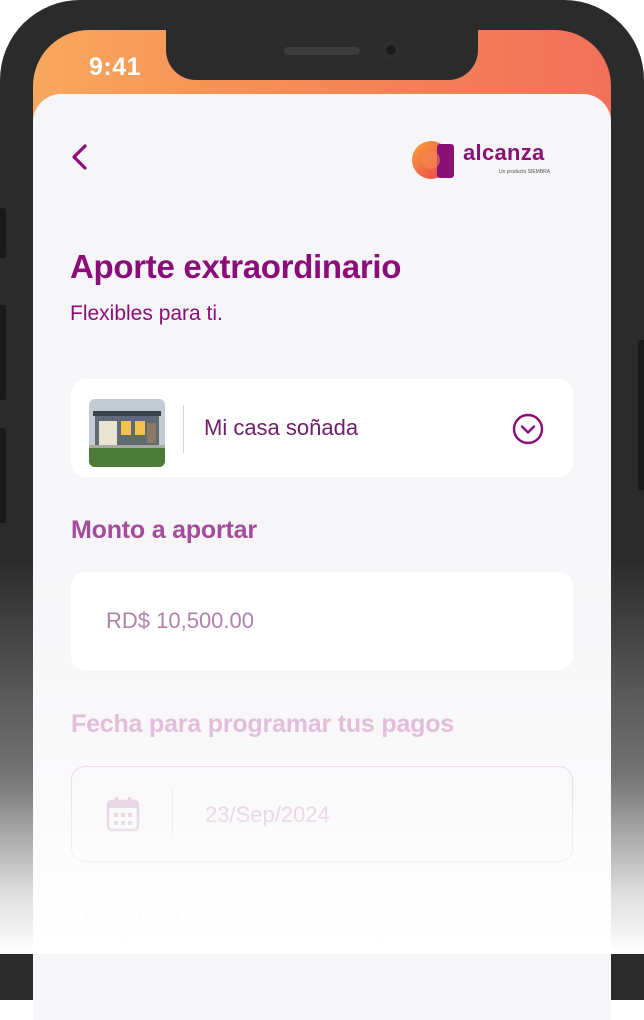  What do you see at coordinates (322, 621) in the screenshot?
I see `amount-field: RD$ 10,500.00` at bounding box center [322, 621].